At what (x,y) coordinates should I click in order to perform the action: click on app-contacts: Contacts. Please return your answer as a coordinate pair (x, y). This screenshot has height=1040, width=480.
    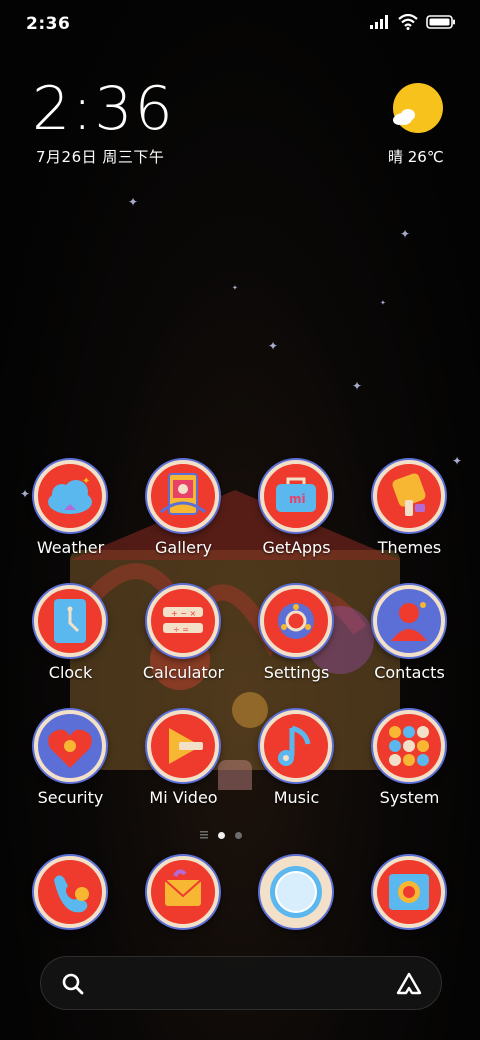
    Looking at the image, I should click on (409, 645).